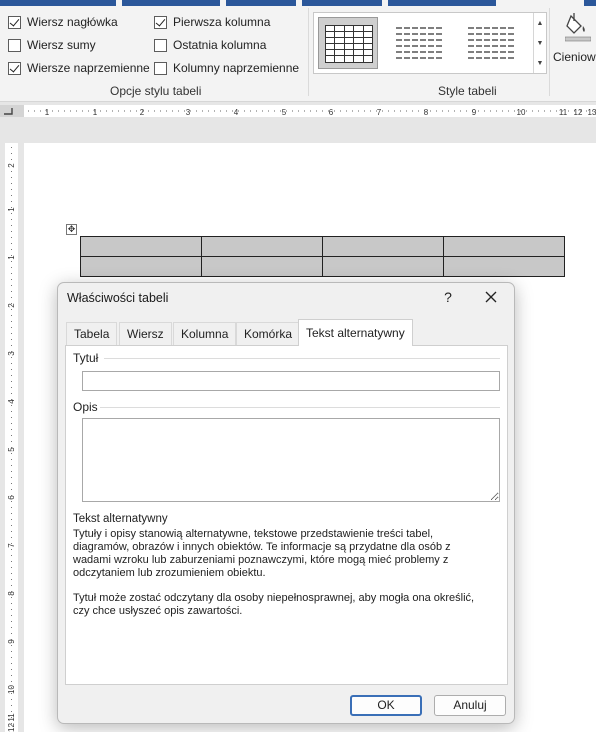 Image resolution: width=596 pixels, height=732 pixels. I want to click on tab-row: Wiersz, so click(145, 333).